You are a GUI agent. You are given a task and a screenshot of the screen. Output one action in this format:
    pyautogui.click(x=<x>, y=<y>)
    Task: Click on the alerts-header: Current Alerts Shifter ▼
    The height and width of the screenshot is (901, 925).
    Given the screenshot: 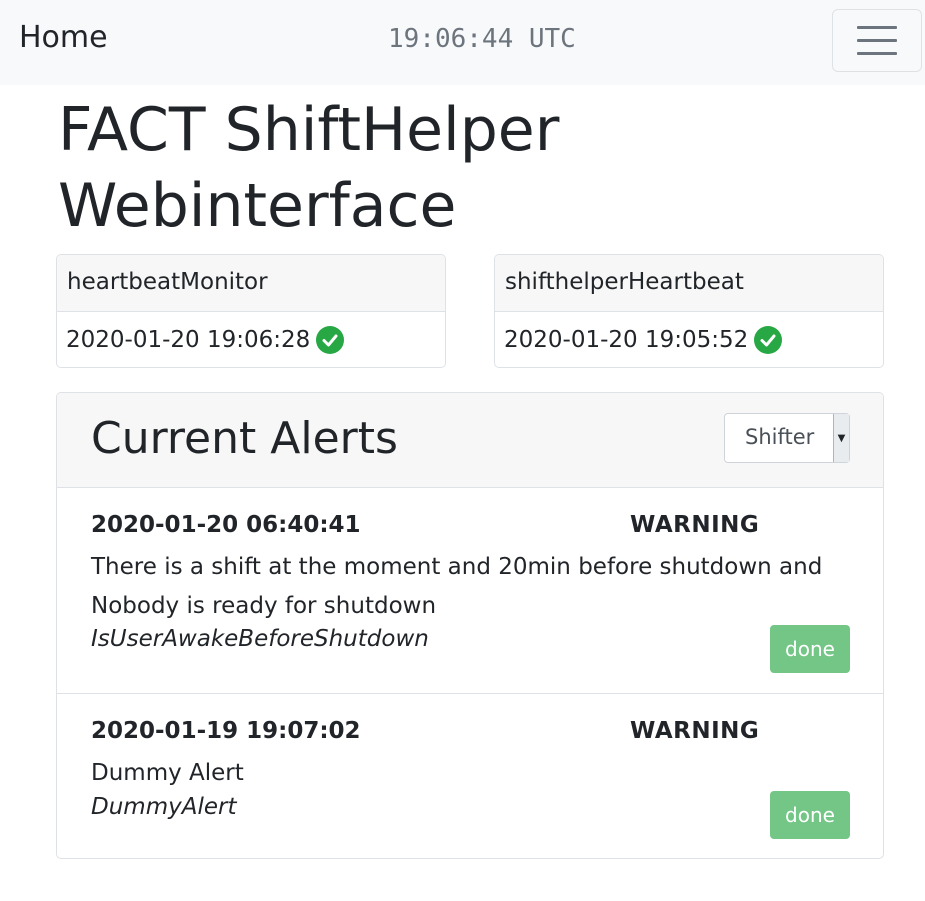 What is the action you would take?
    pyautogui.click(x=470, y=440)
    